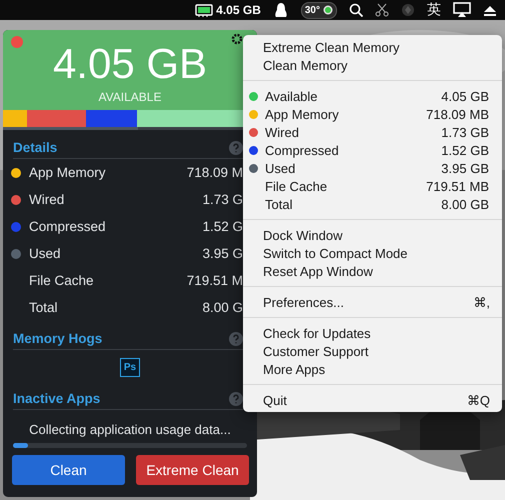 This screenshot has width=505, height=500. What do you see at coordinates (465, 150) in the screenshot?
I see `stat-value: 1.52 GB` at bounding box center [465, 150].